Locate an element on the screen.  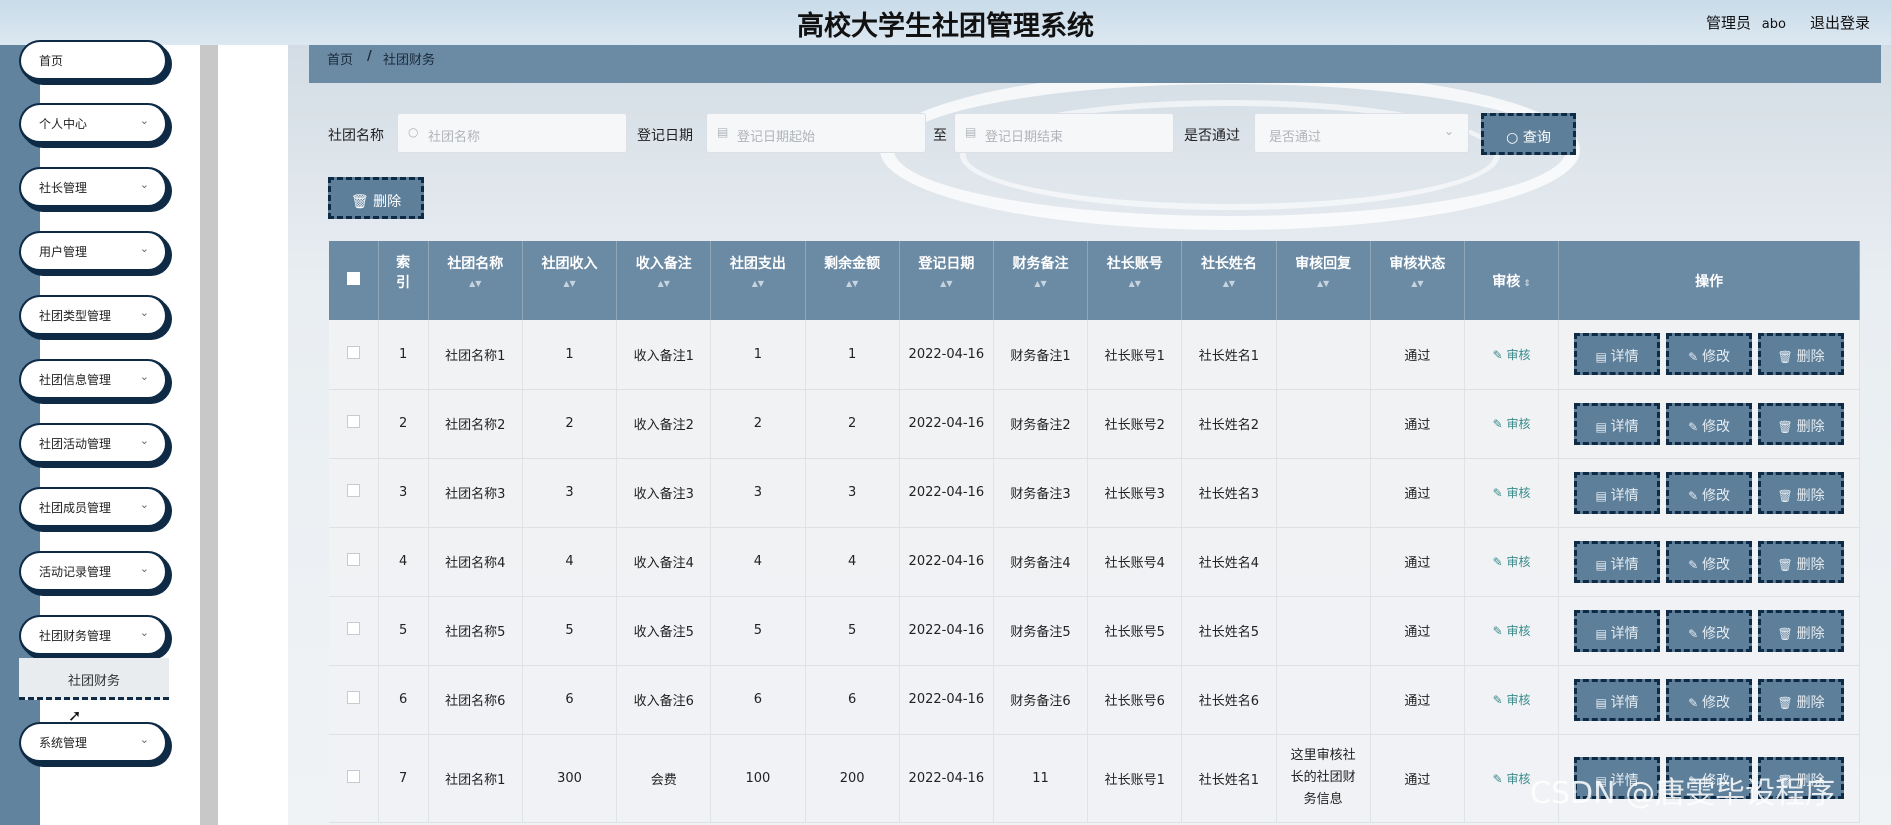
delete-button-label: 删除 is located at coordinates (1810, 495).